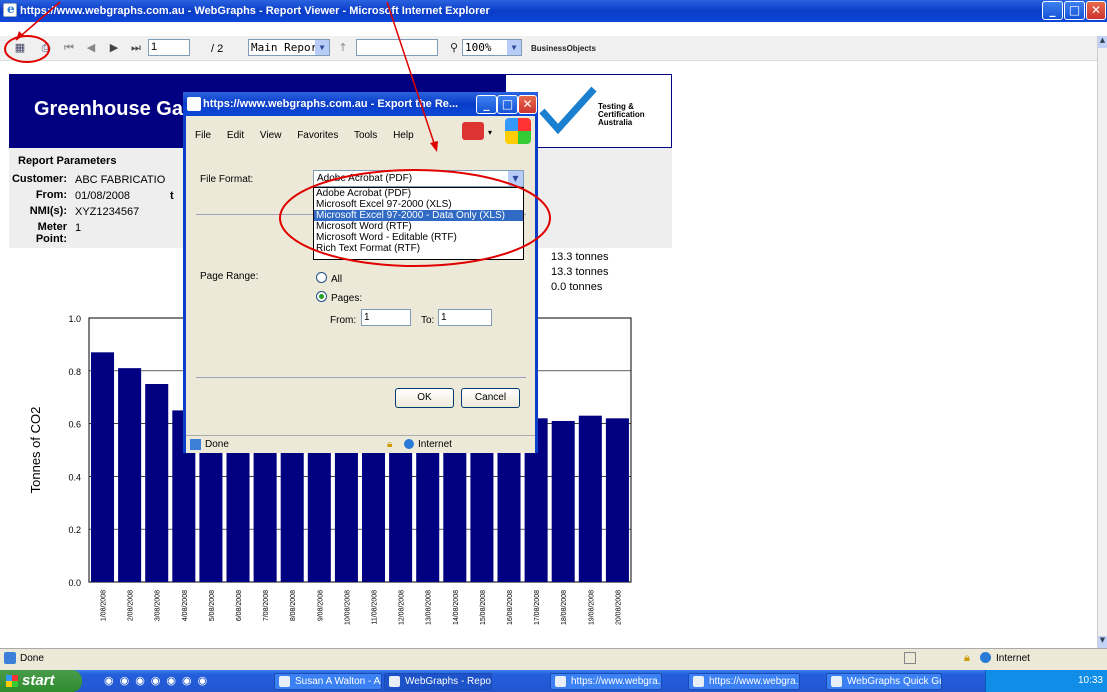  I want to click on format-option: Adobe Acrobat (PDF), so click(418, 193).